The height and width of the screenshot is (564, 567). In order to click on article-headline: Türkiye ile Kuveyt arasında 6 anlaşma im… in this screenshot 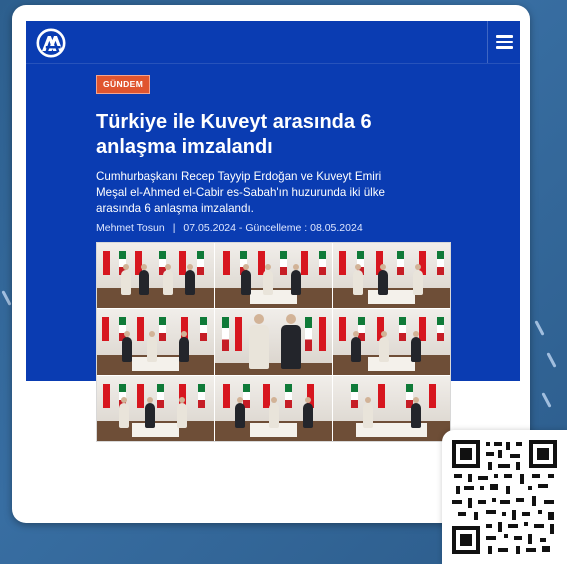, I will do `click(234, 134)`.